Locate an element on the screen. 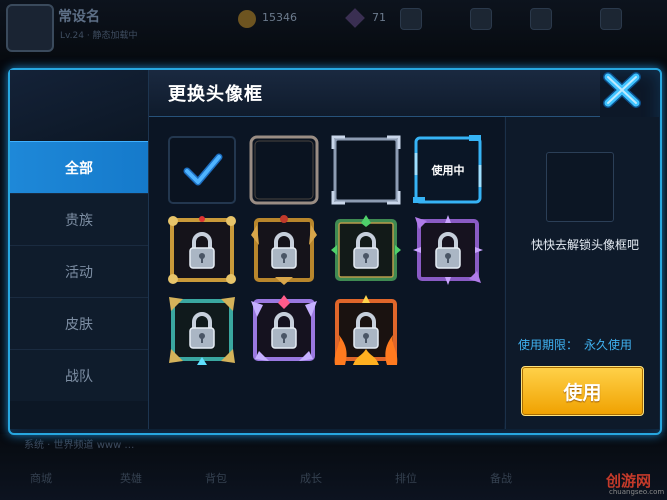 The image size is (667, 500). coin-count: 15346 is located at coordinates (279, 17).